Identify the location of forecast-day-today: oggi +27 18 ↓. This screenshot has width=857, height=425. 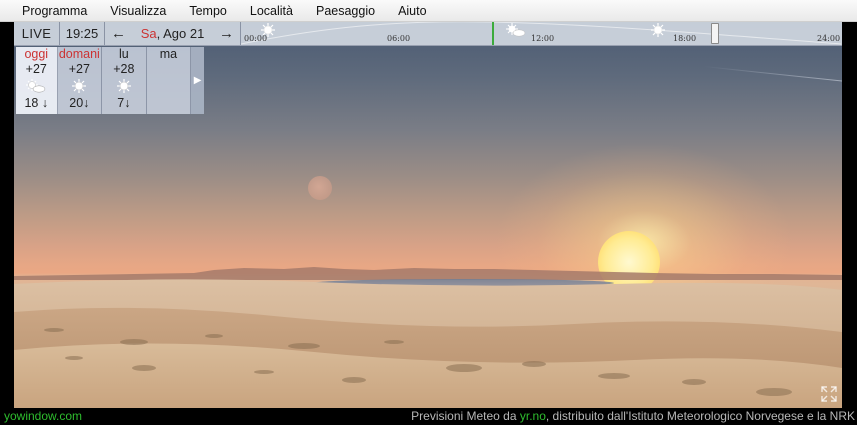
(37, 80).